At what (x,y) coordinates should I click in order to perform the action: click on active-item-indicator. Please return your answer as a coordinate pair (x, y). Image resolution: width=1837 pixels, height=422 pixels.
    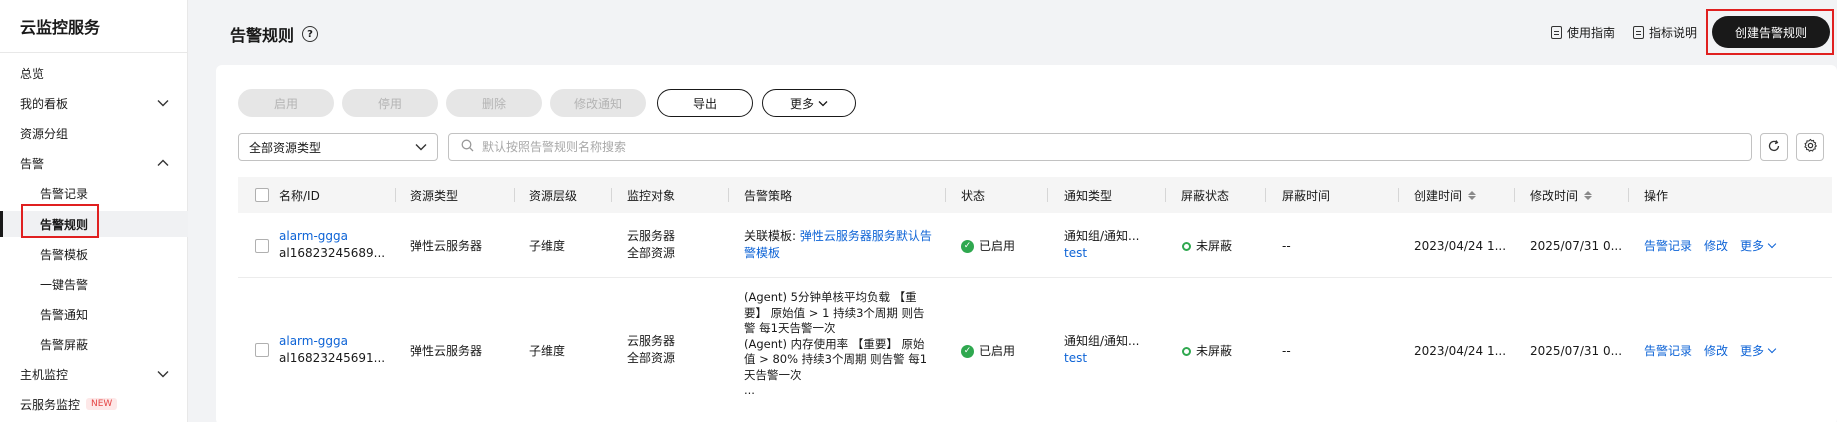
    Looking at the image, I should click on (1, 224).